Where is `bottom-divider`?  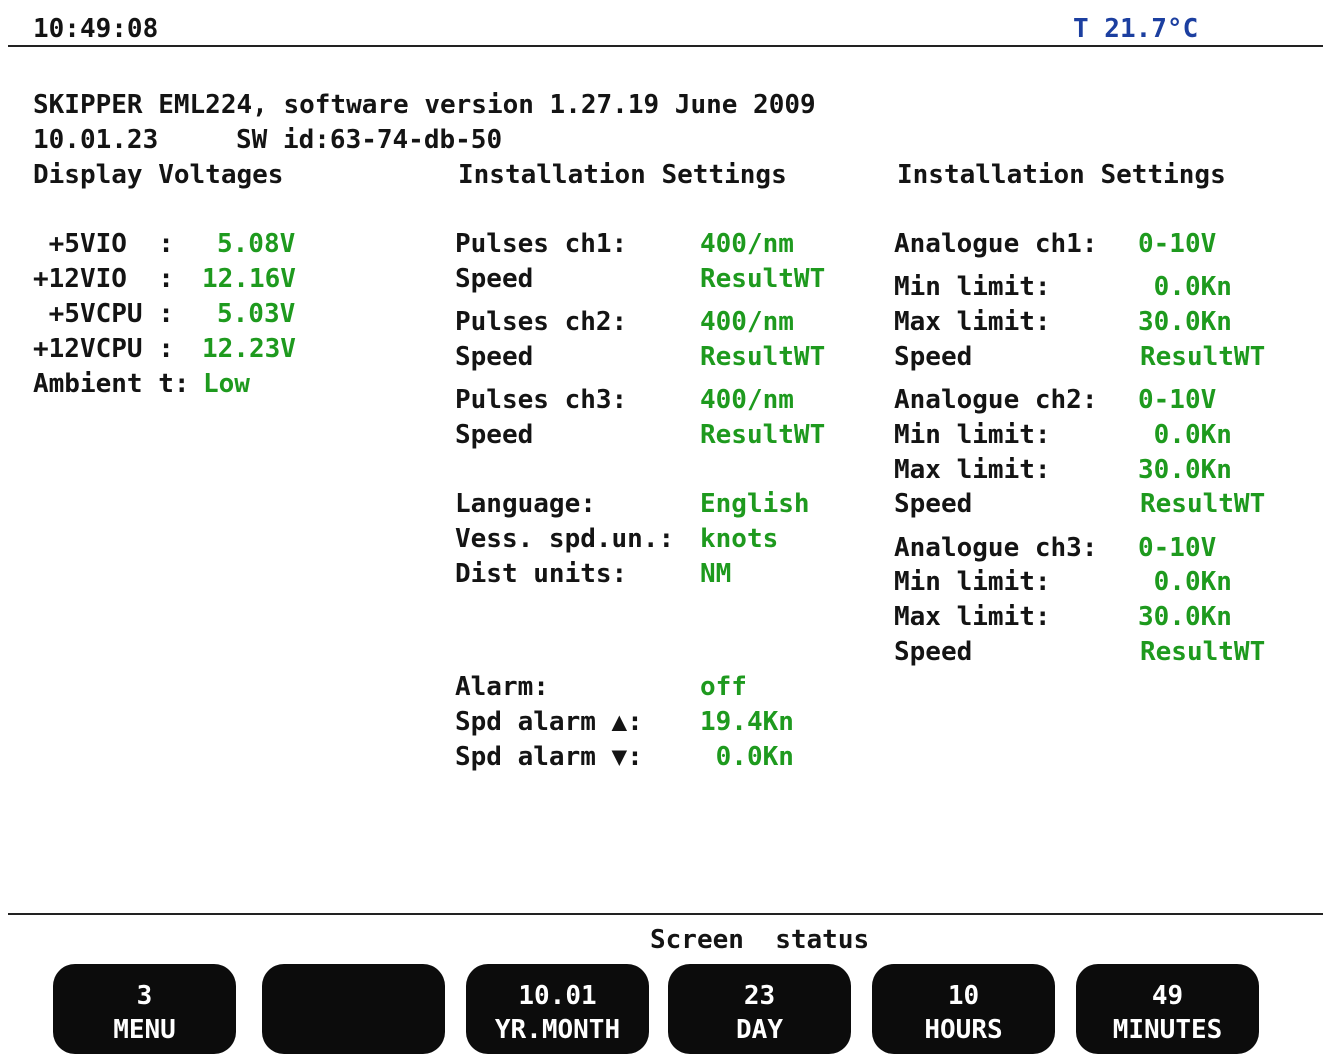 bottom-divider is located at coordinates (665, 914).